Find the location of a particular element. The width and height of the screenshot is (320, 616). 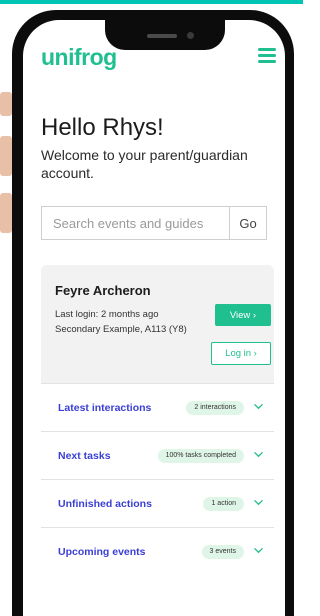

count-badge: 1 action is located at coordinates (223, 503).